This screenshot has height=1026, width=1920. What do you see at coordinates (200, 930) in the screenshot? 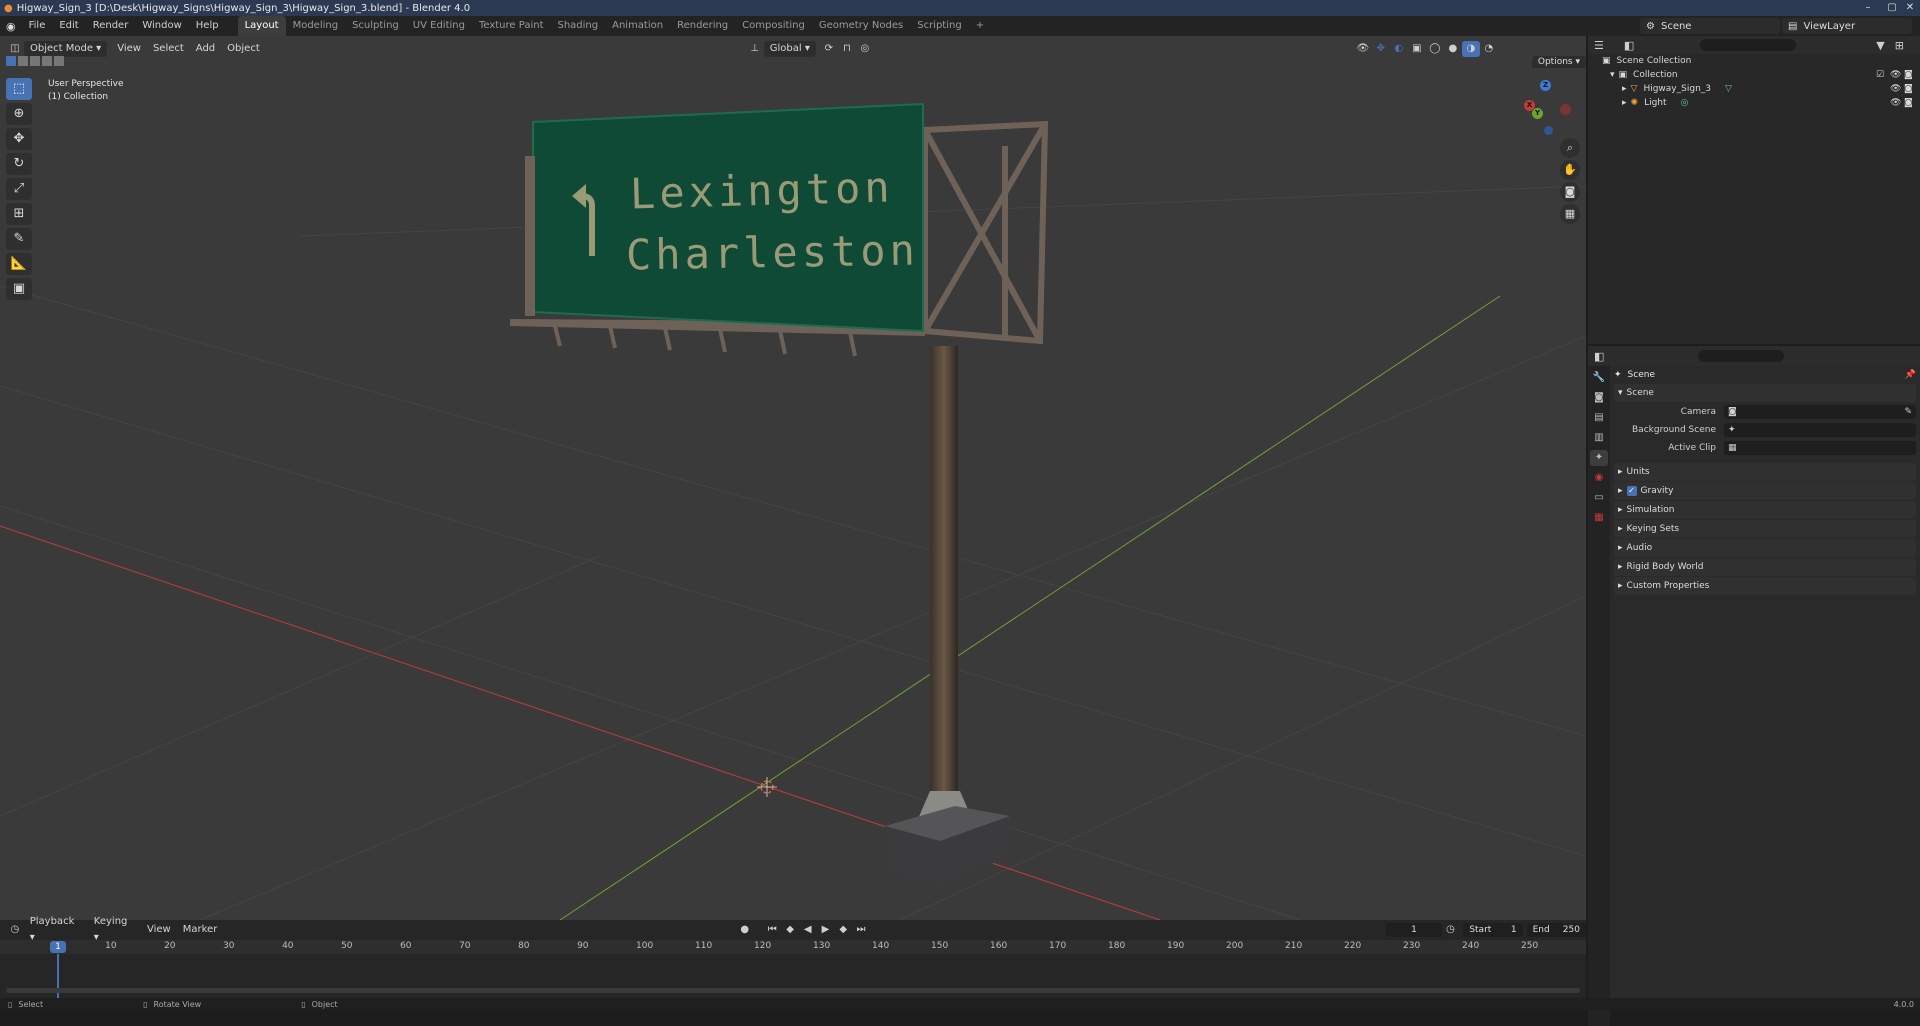
I see `marker-menu: Marker` at bounding box center [200, 930].